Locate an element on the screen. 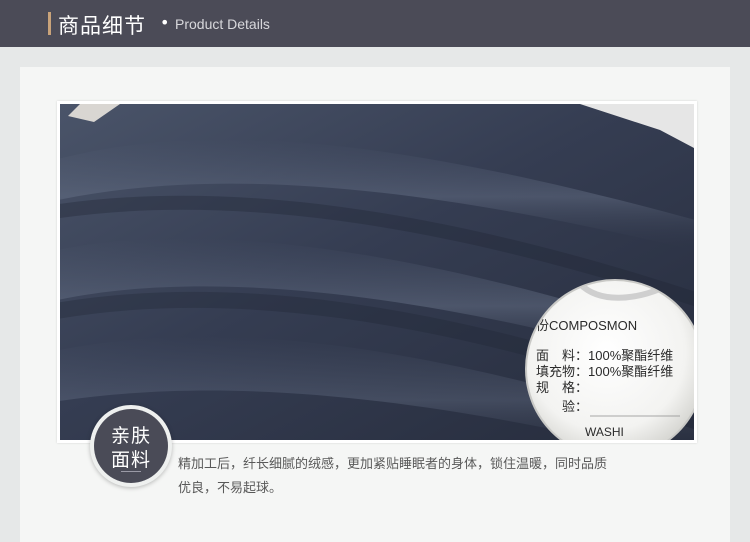  feature-badge: 亲肤 面料 is located at coordinates (131, 446).